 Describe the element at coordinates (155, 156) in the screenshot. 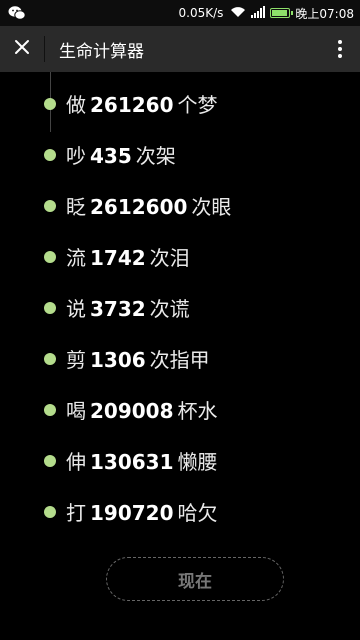

I see `stat-unit: 次架` at that location.